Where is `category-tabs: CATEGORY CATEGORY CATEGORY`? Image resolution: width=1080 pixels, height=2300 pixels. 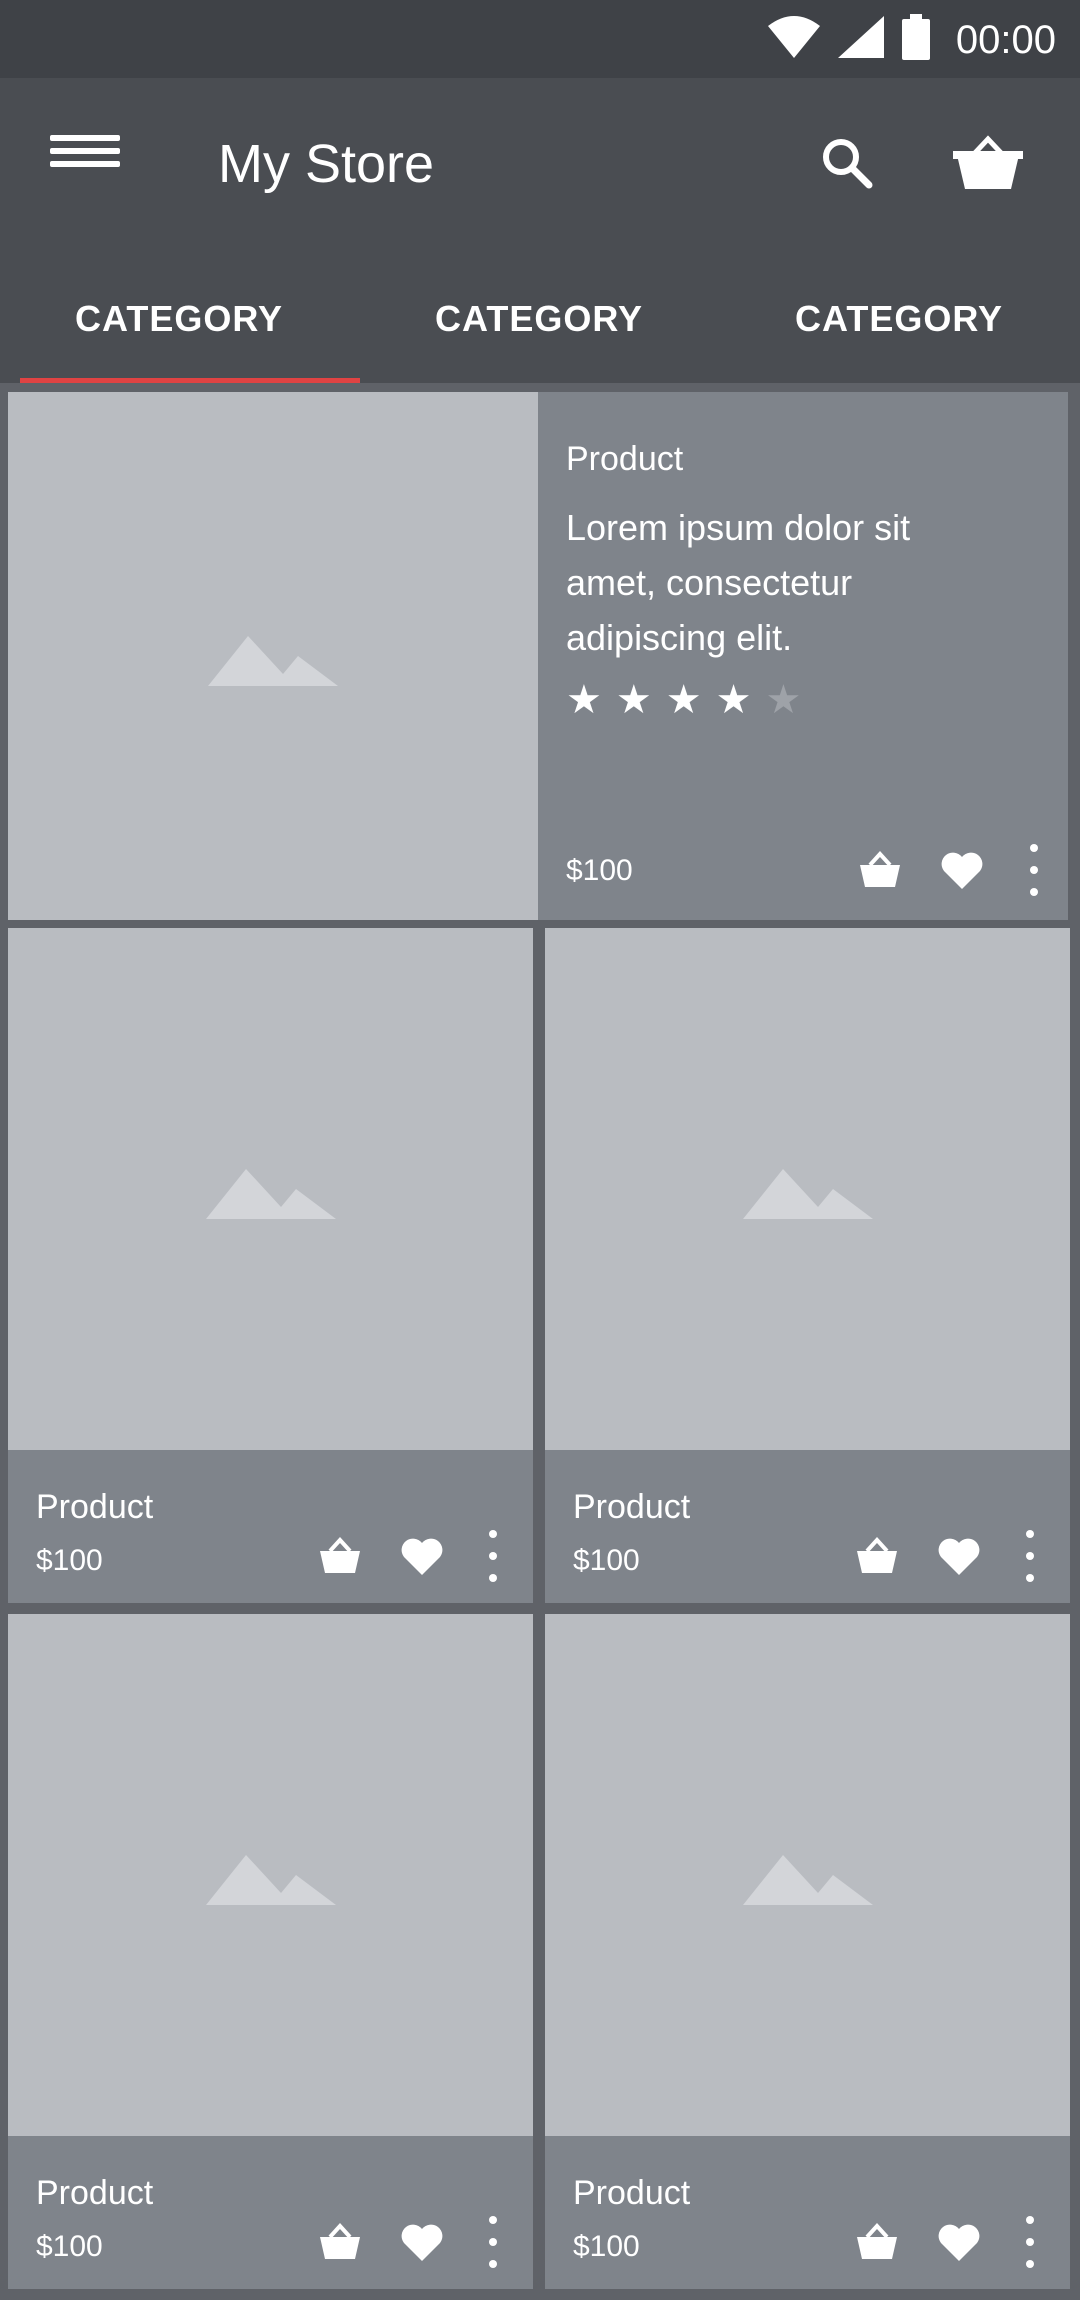 category-tabs: CATEGORY CATEGORY CATEGORY is located at coordinates (540, 305).